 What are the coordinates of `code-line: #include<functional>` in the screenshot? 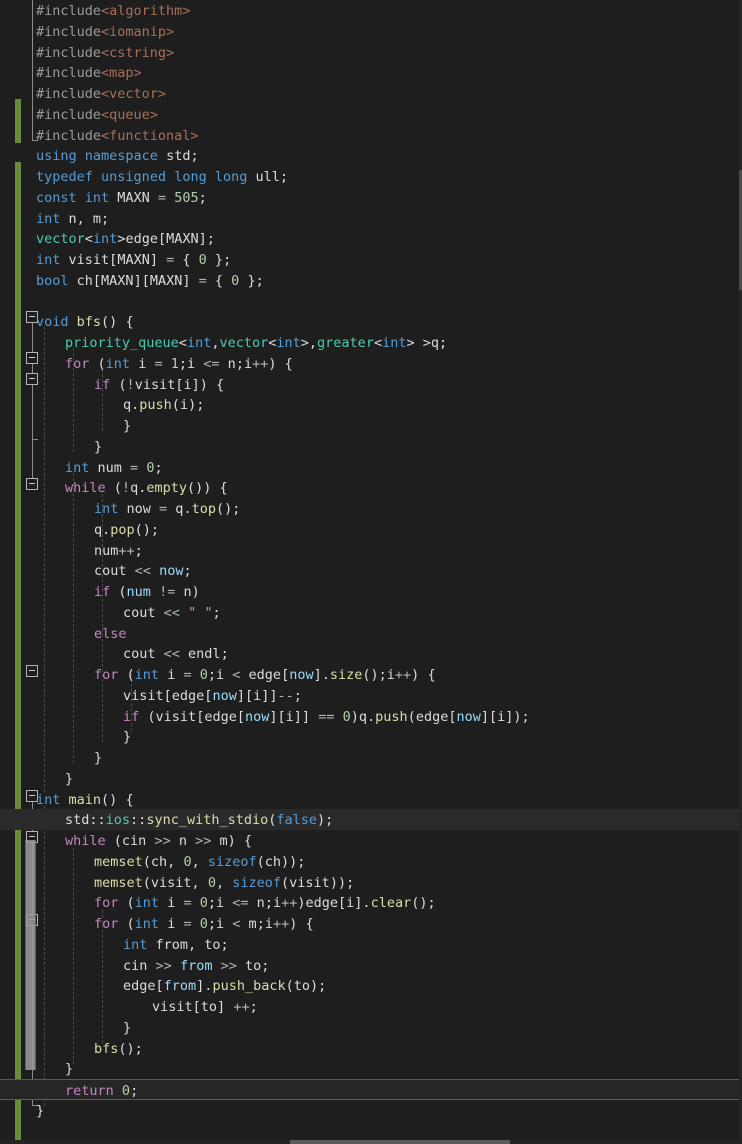 It's located at (371, 135).